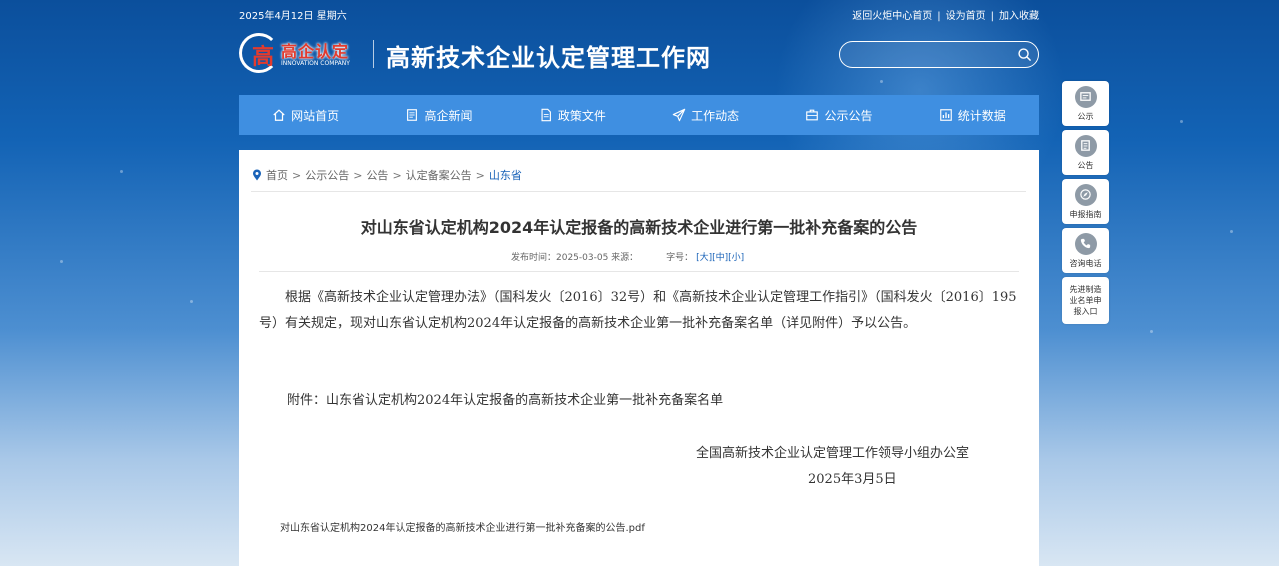 This screenshot has width=1279, height=566. I want to click on nav-label: 政策文件, so click(581, 115).